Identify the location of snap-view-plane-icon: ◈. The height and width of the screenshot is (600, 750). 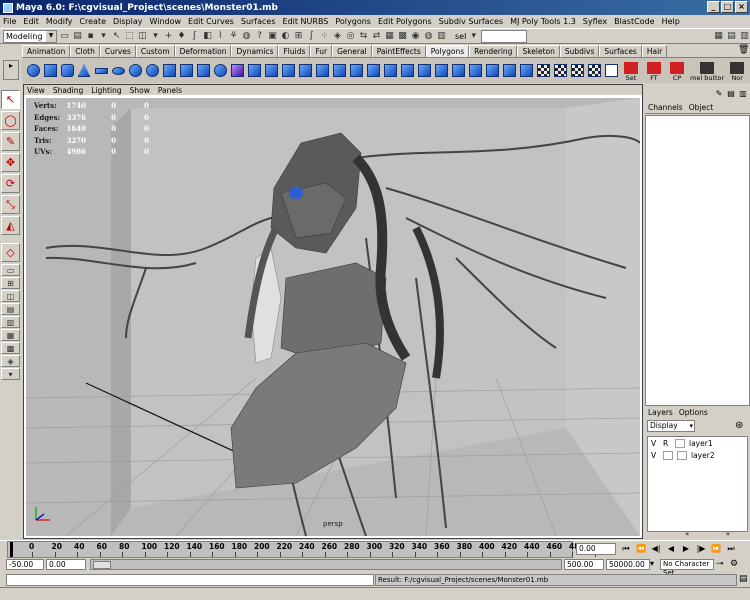
(337, 36).